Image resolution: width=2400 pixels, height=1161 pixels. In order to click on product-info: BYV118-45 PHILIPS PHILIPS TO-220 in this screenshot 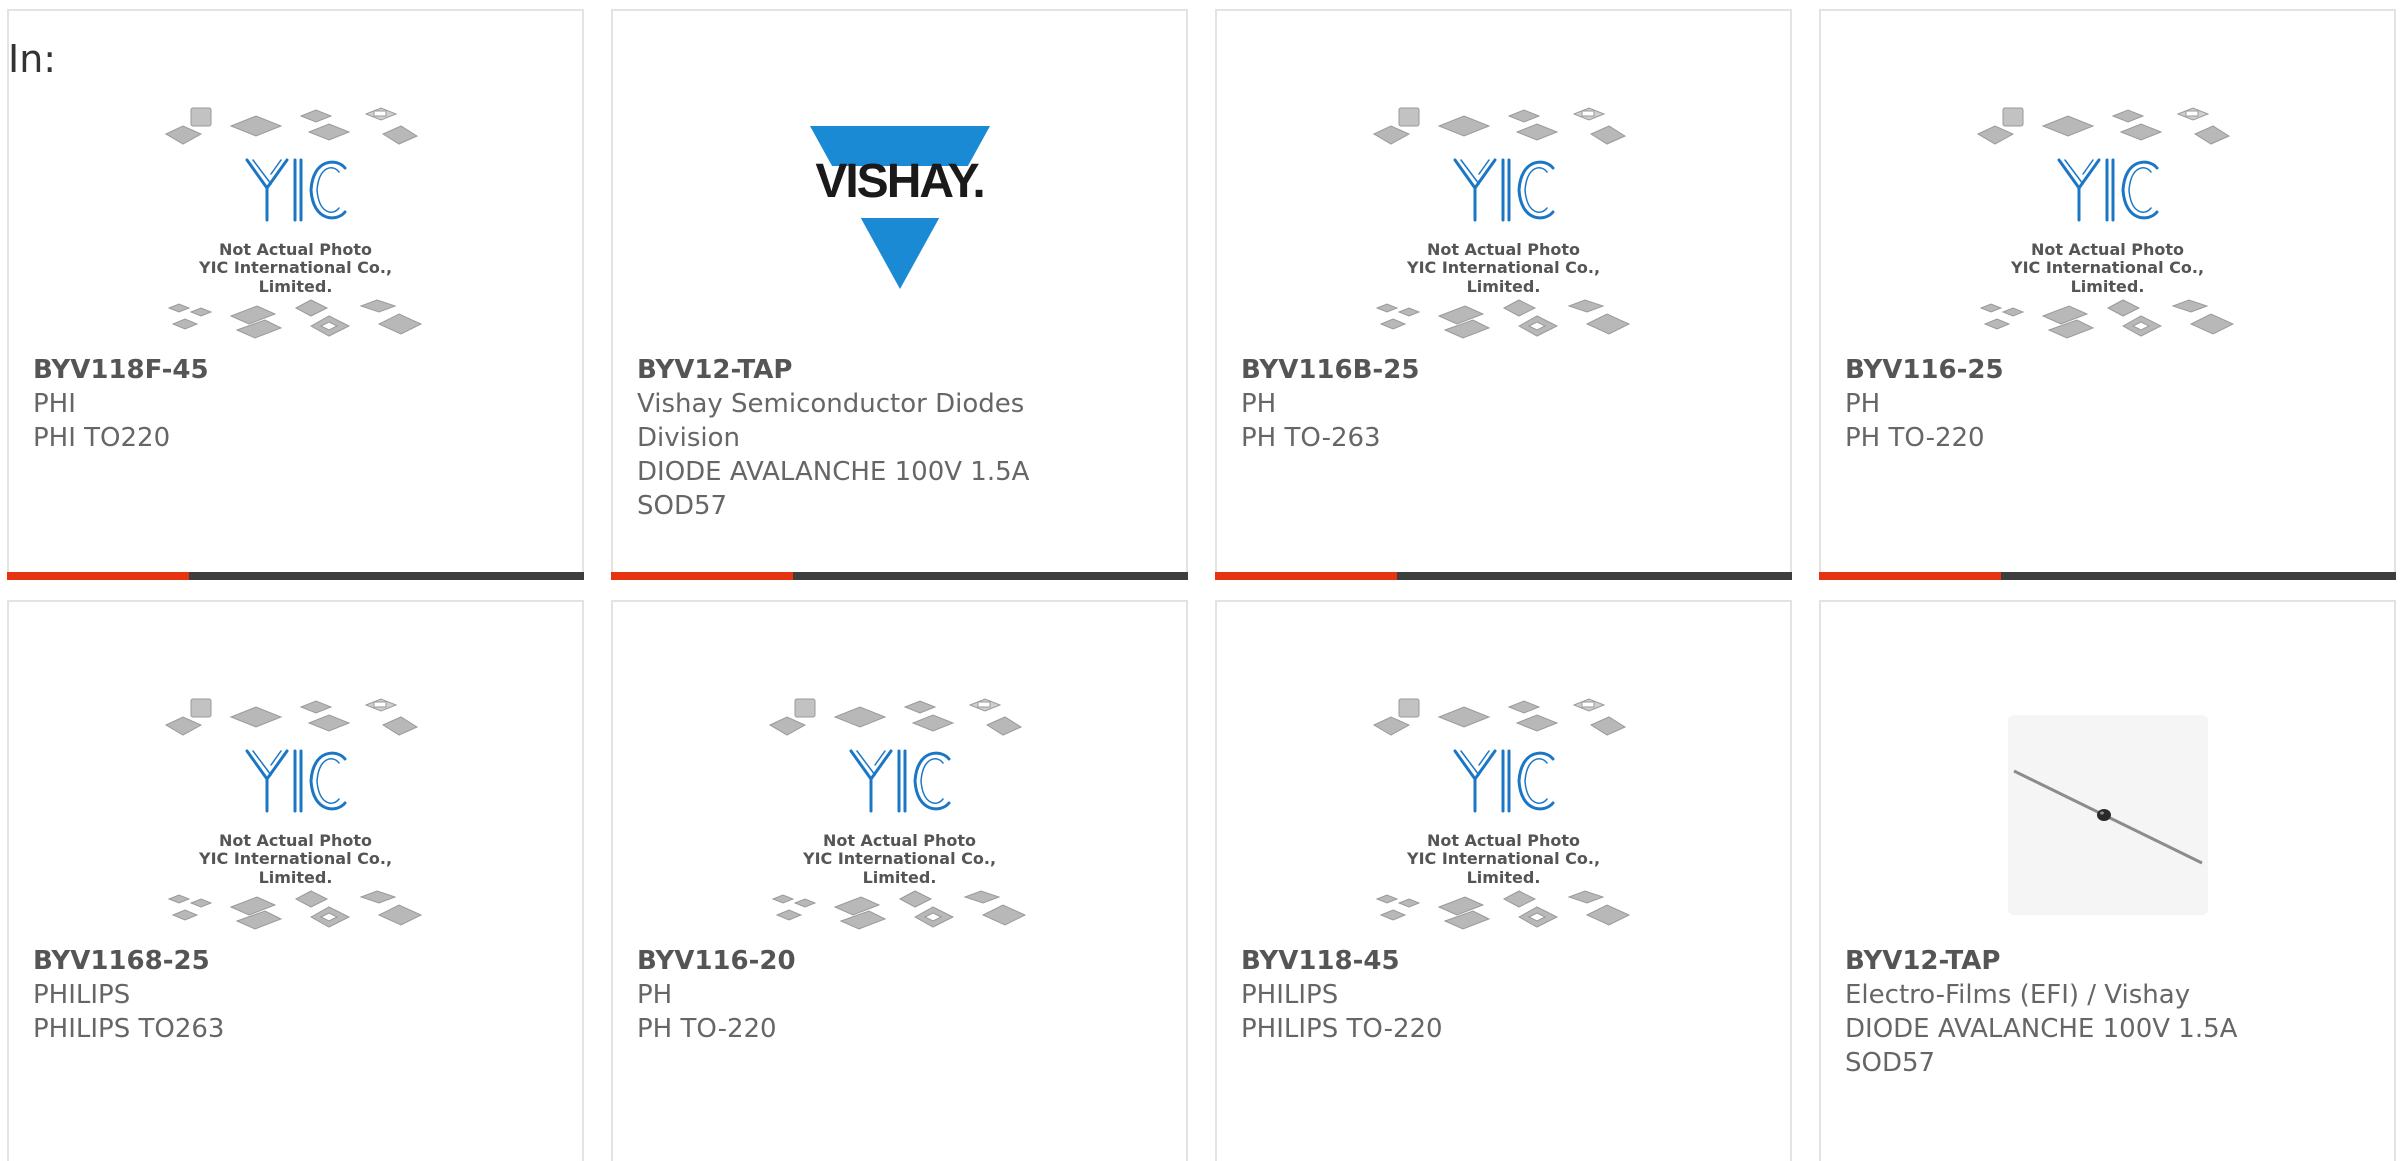, I will do `click(1451, 995)`.